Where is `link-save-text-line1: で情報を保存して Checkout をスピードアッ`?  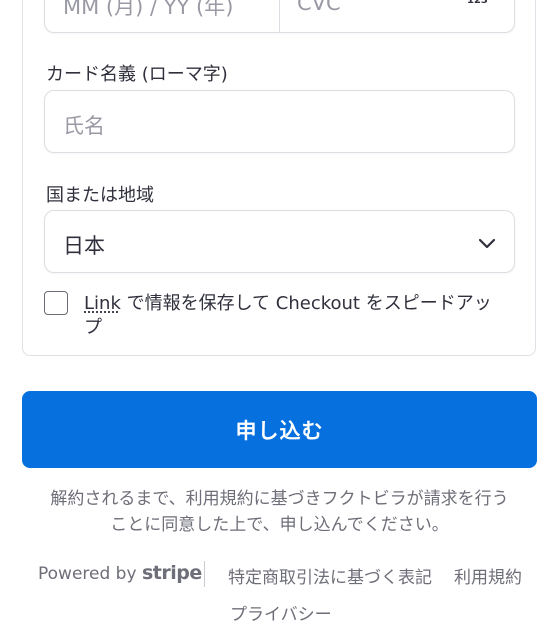 link-save-text-line1: で情報を保存して Checkout をスピードアッ is located at coordinates (306, 303).